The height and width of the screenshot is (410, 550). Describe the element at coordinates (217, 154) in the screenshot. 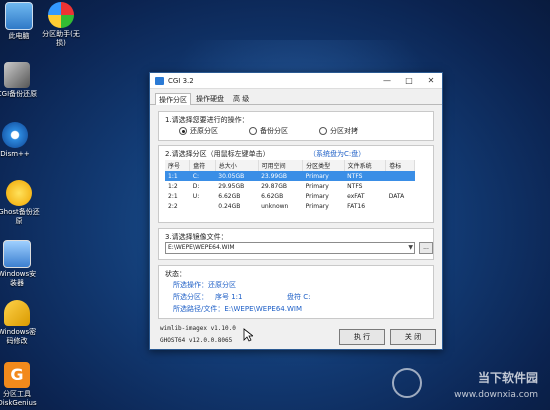

I see `partition-title: 2.请选择分区（用鼠标左键单击）` at that location.